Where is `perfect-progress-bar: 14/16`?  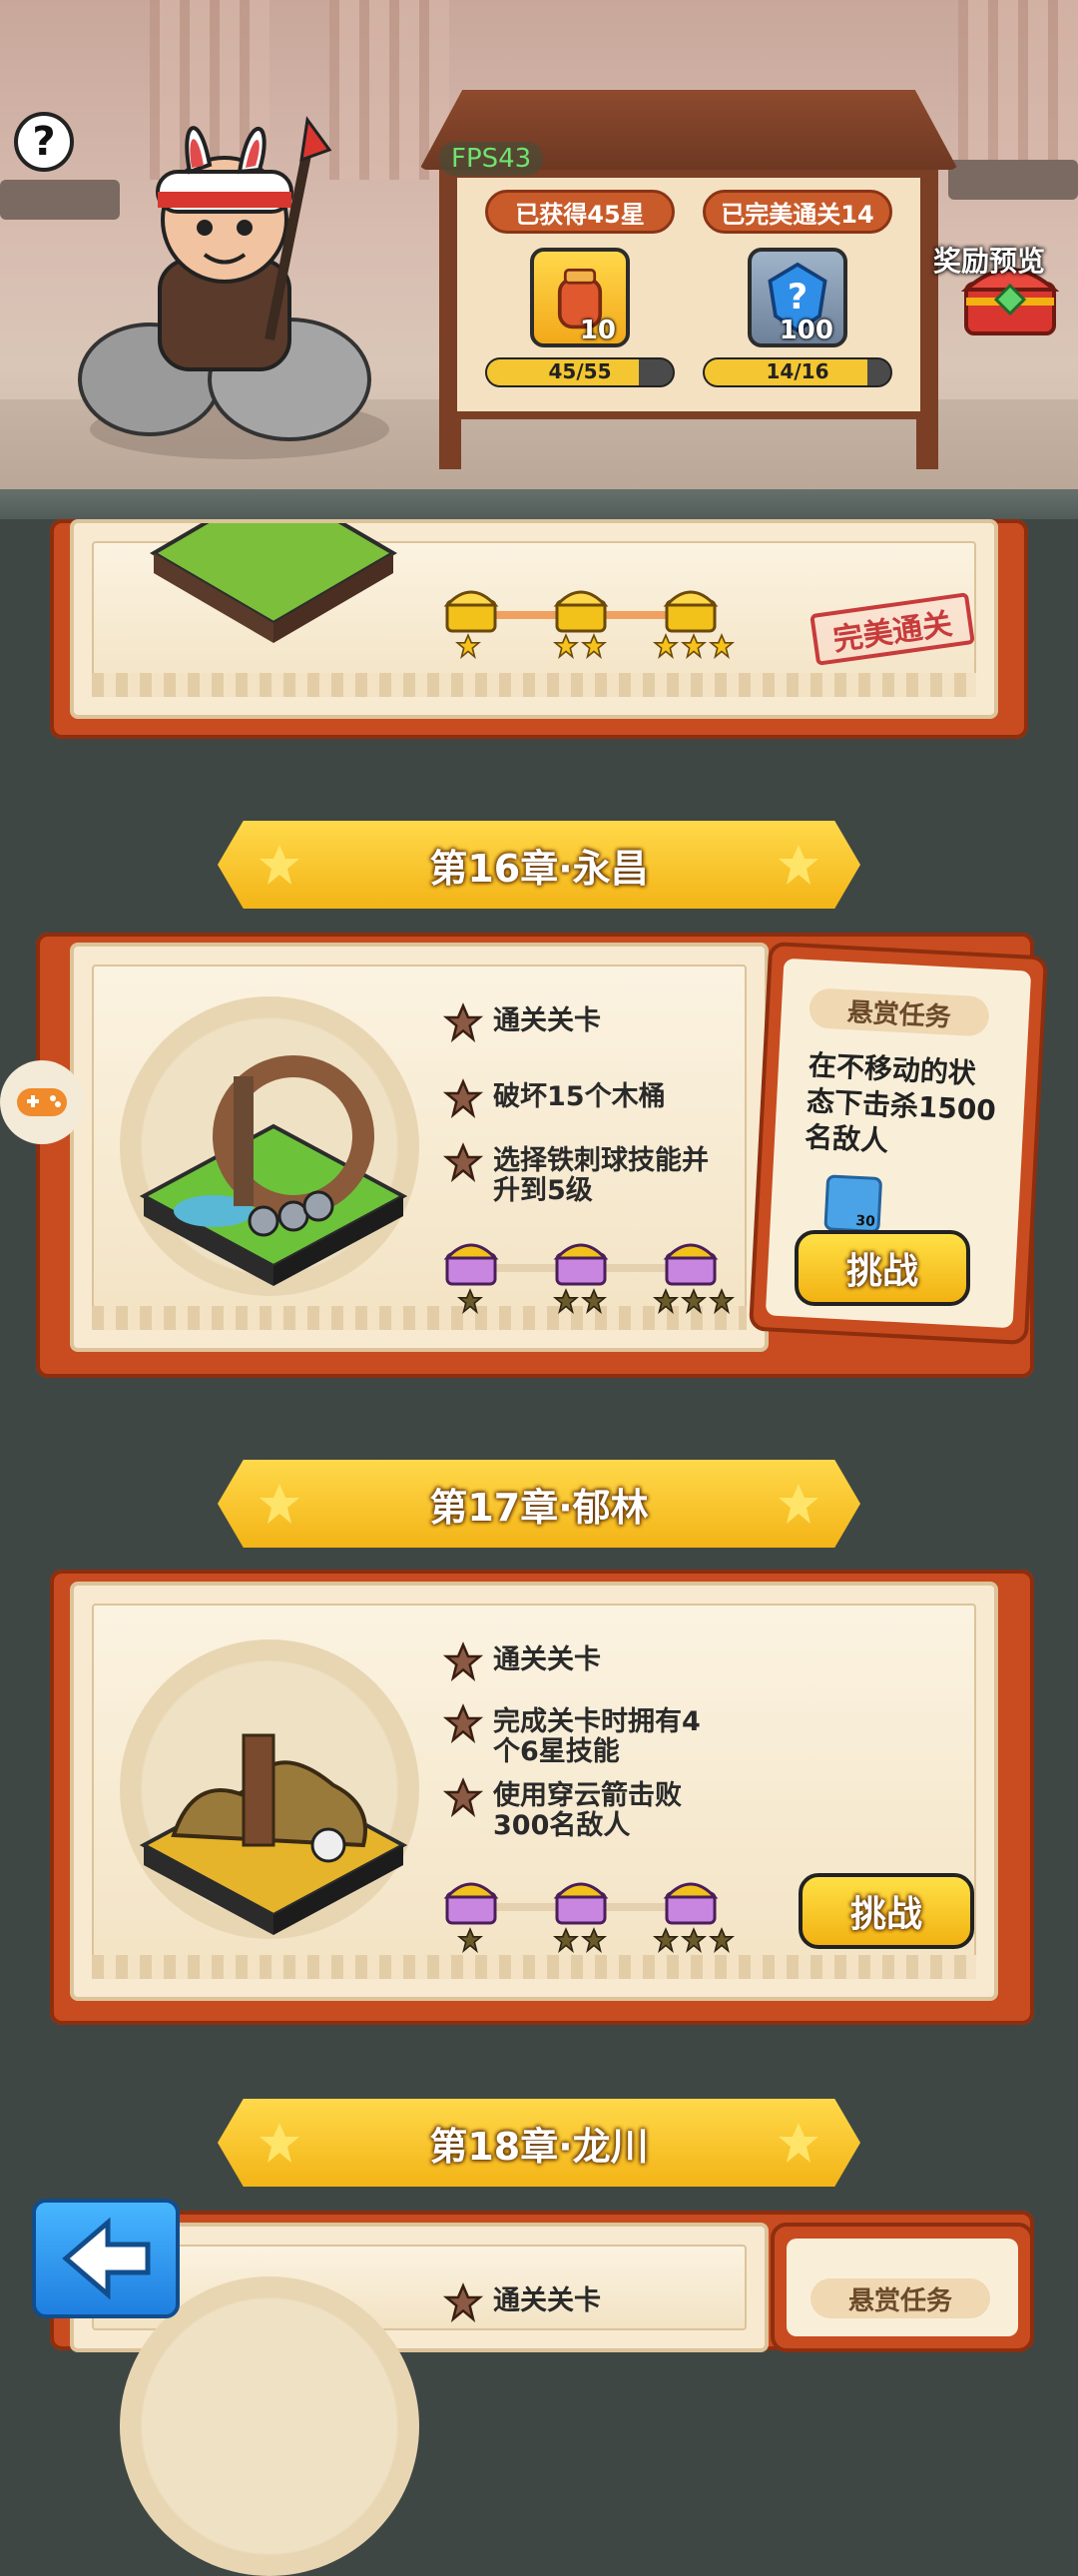 perfect-progress-bar: 14/16 is located at coordinates (797, 372).